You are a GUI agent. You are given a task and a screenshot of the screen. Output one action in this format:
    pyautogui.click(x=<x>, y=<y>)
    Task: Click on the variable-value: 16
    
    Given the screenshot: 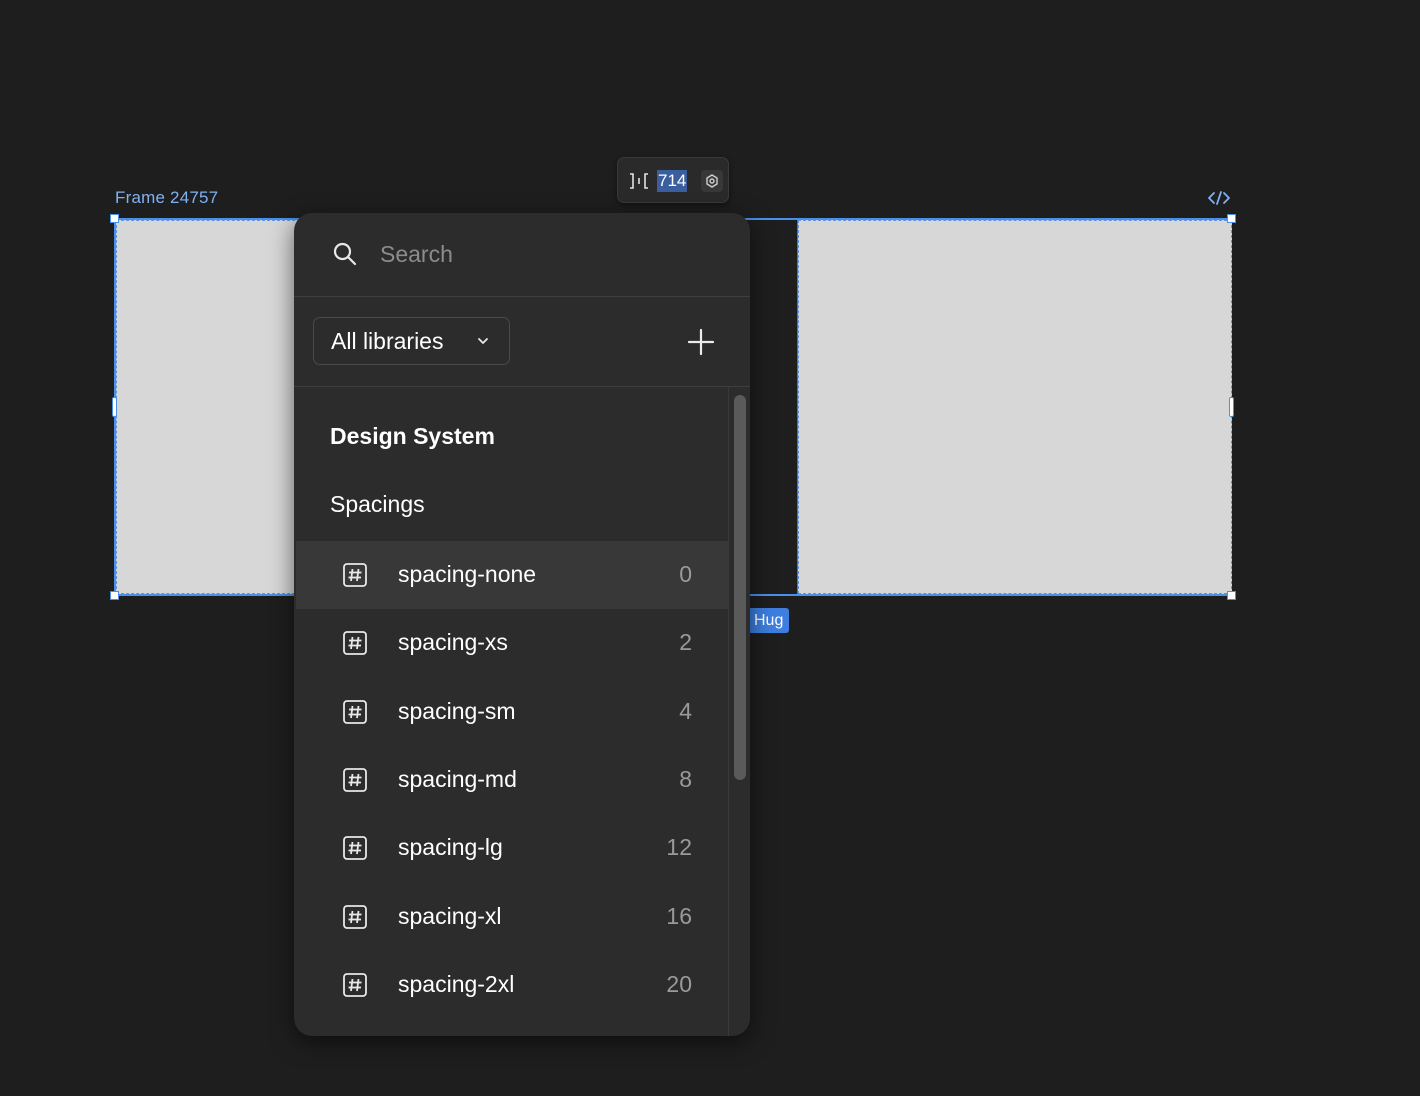 What is the action you would take?
    pyautogui.click(x=679, y=916)
    